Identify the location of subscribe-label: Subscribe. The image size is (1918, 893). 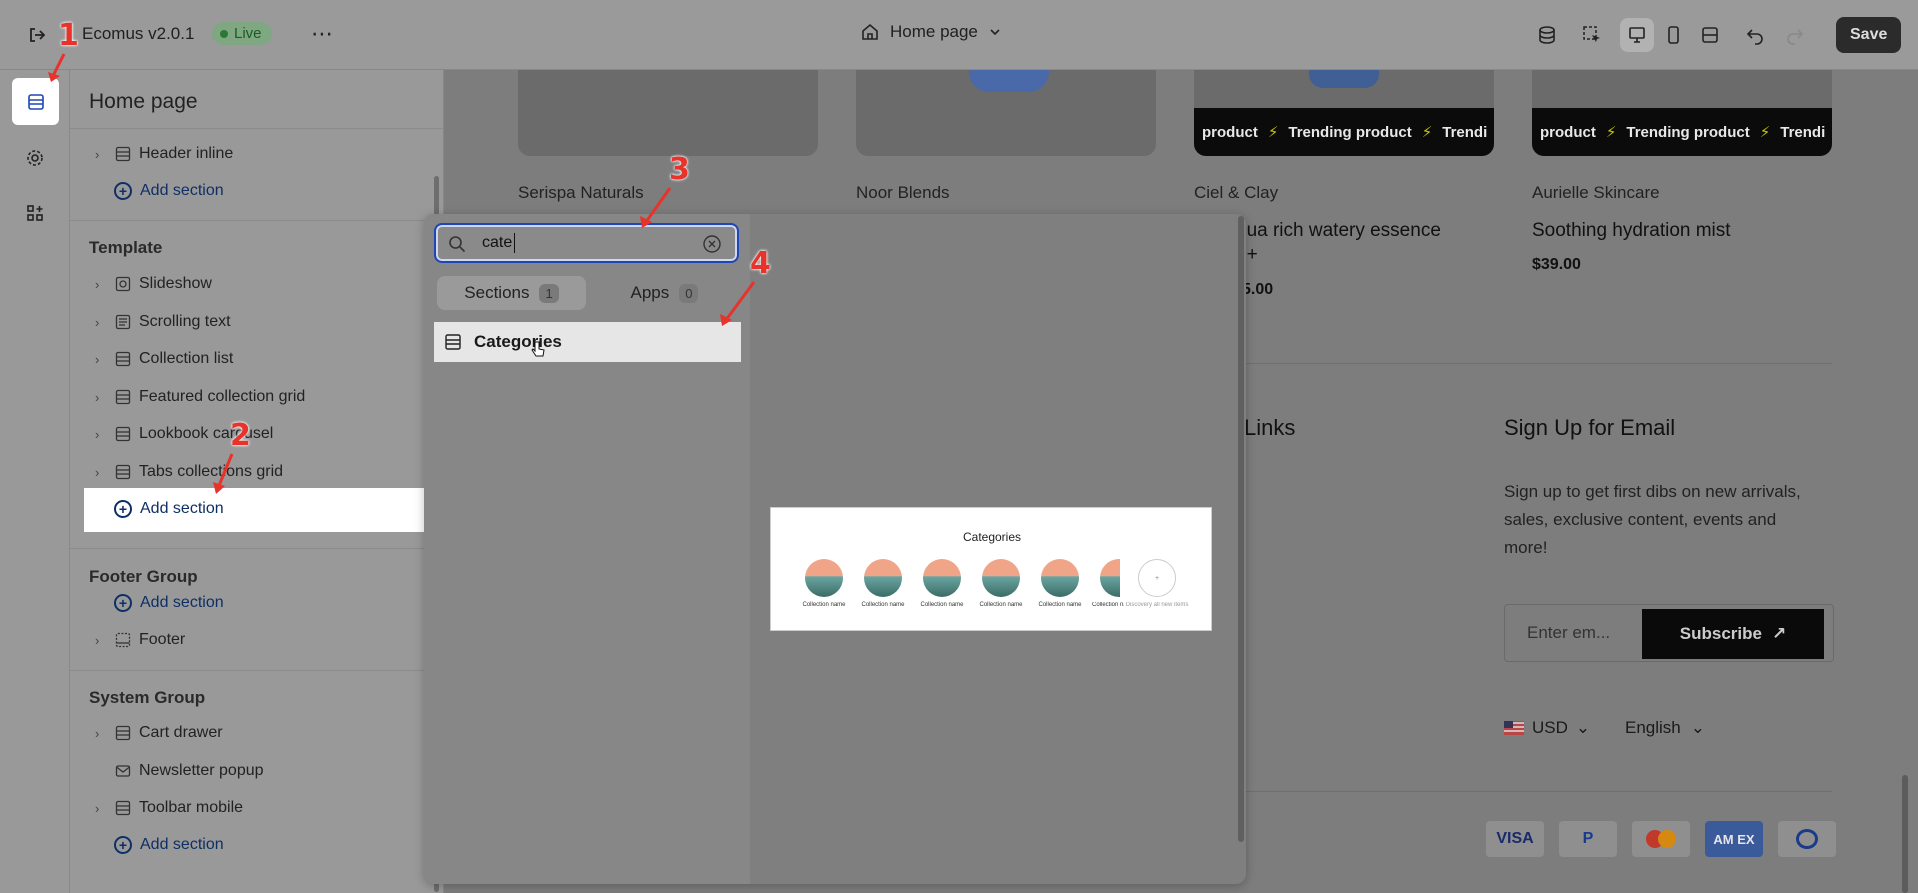
(1720, 633).